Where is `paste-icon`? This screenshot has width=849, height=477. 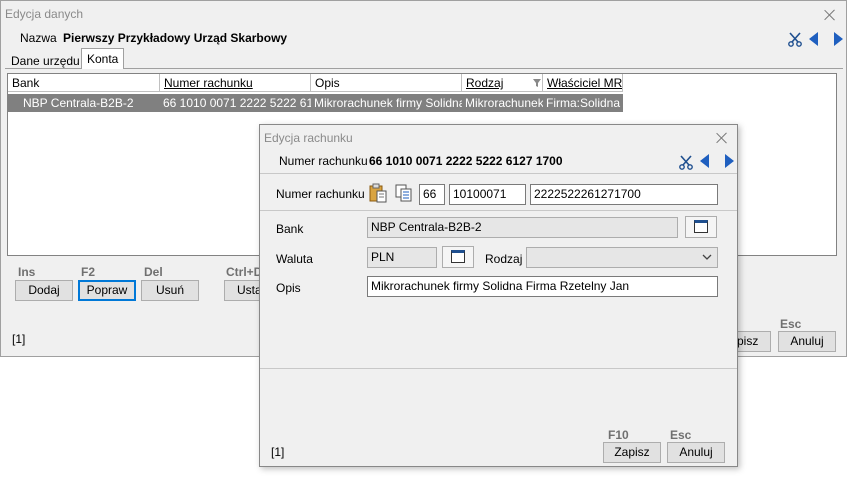
paste-icon is located at coordinates (378, 193).